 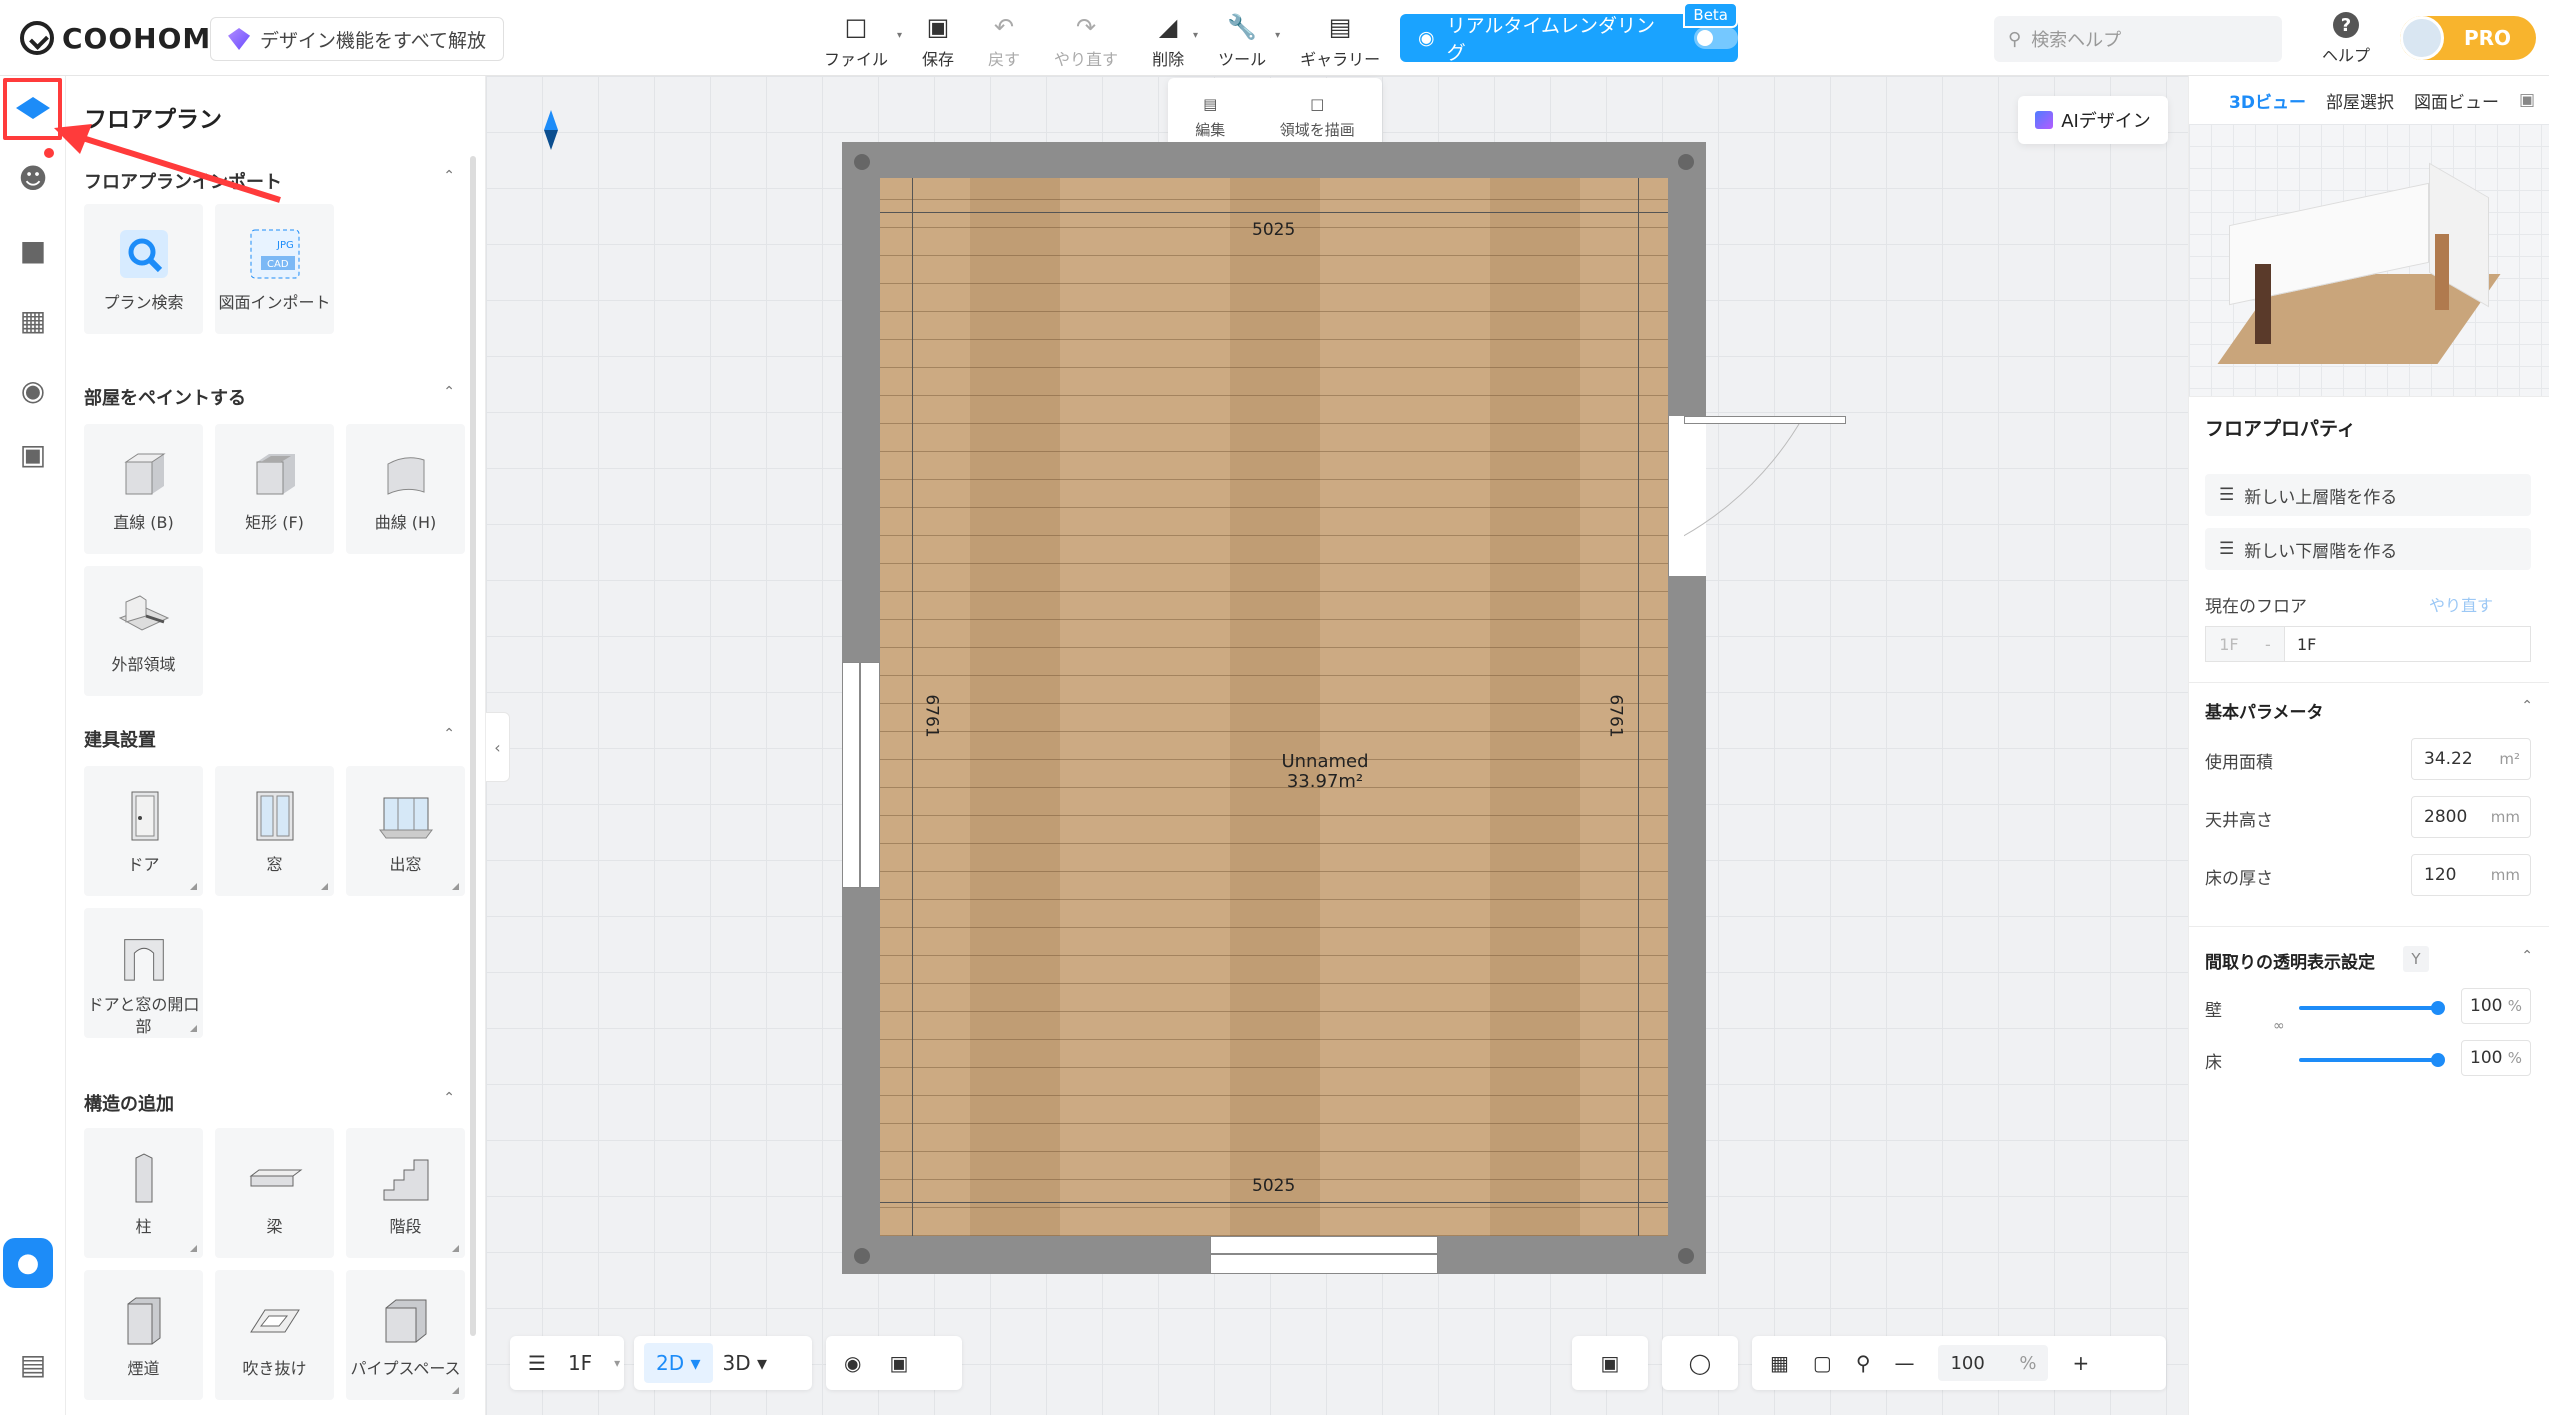 I want to click on expand-icon: ▣, so click(x=2527, y=100).